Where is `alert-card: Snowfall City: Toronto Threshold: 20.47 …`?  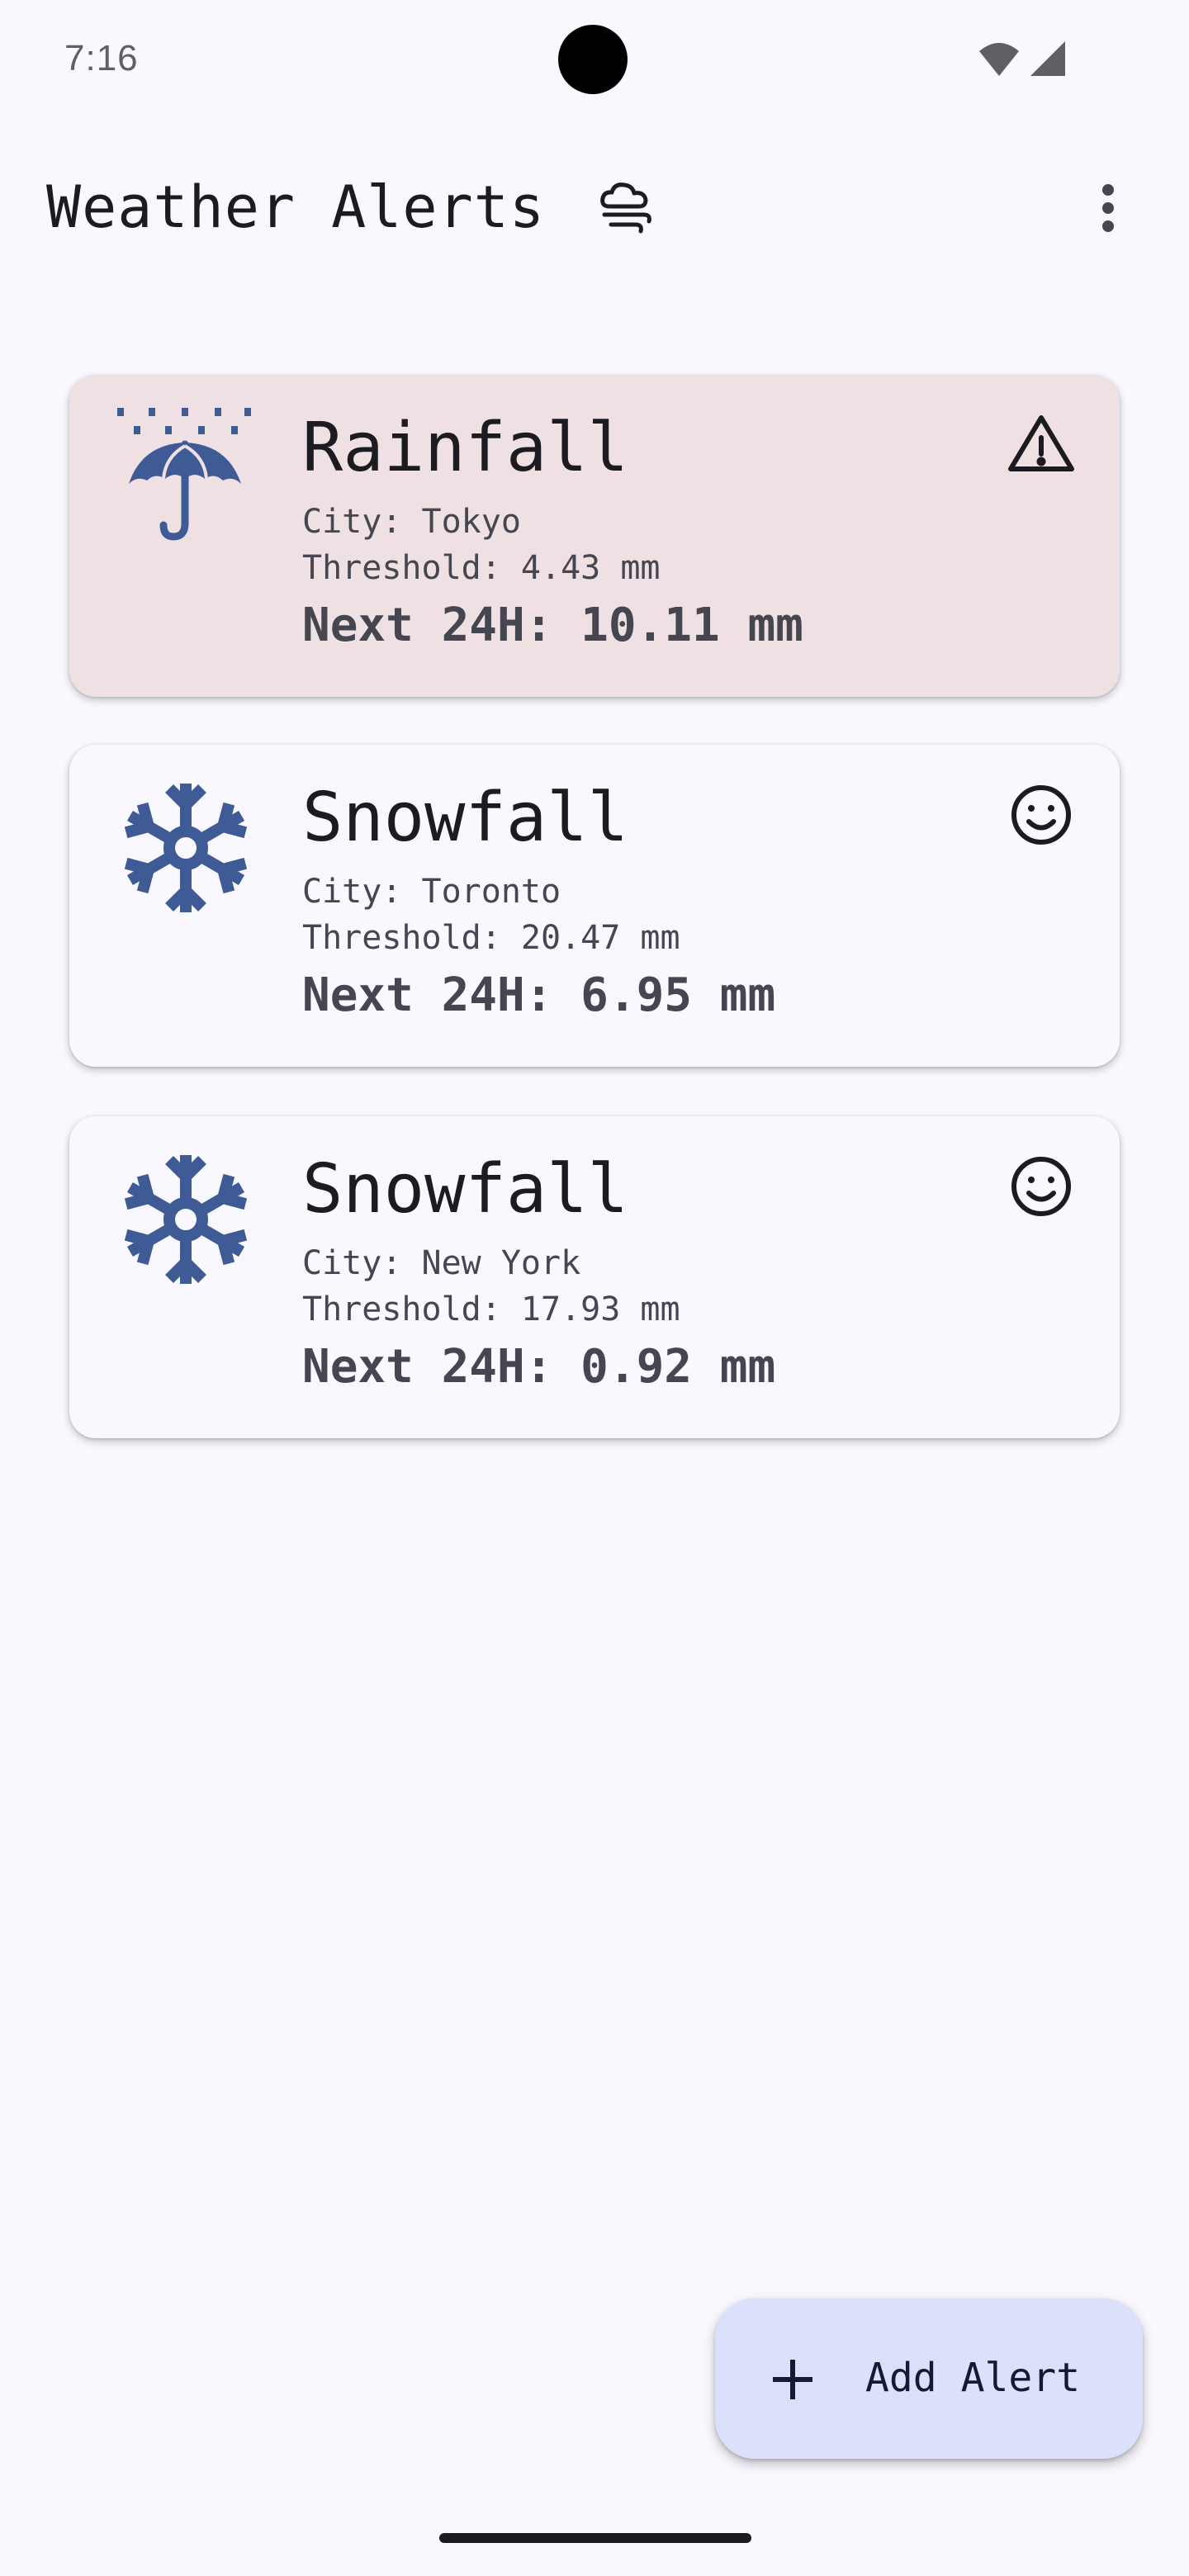
alert-card: Snowfall City: Toronto Threshold: 20.47 … is located at coordinates (594, 906).